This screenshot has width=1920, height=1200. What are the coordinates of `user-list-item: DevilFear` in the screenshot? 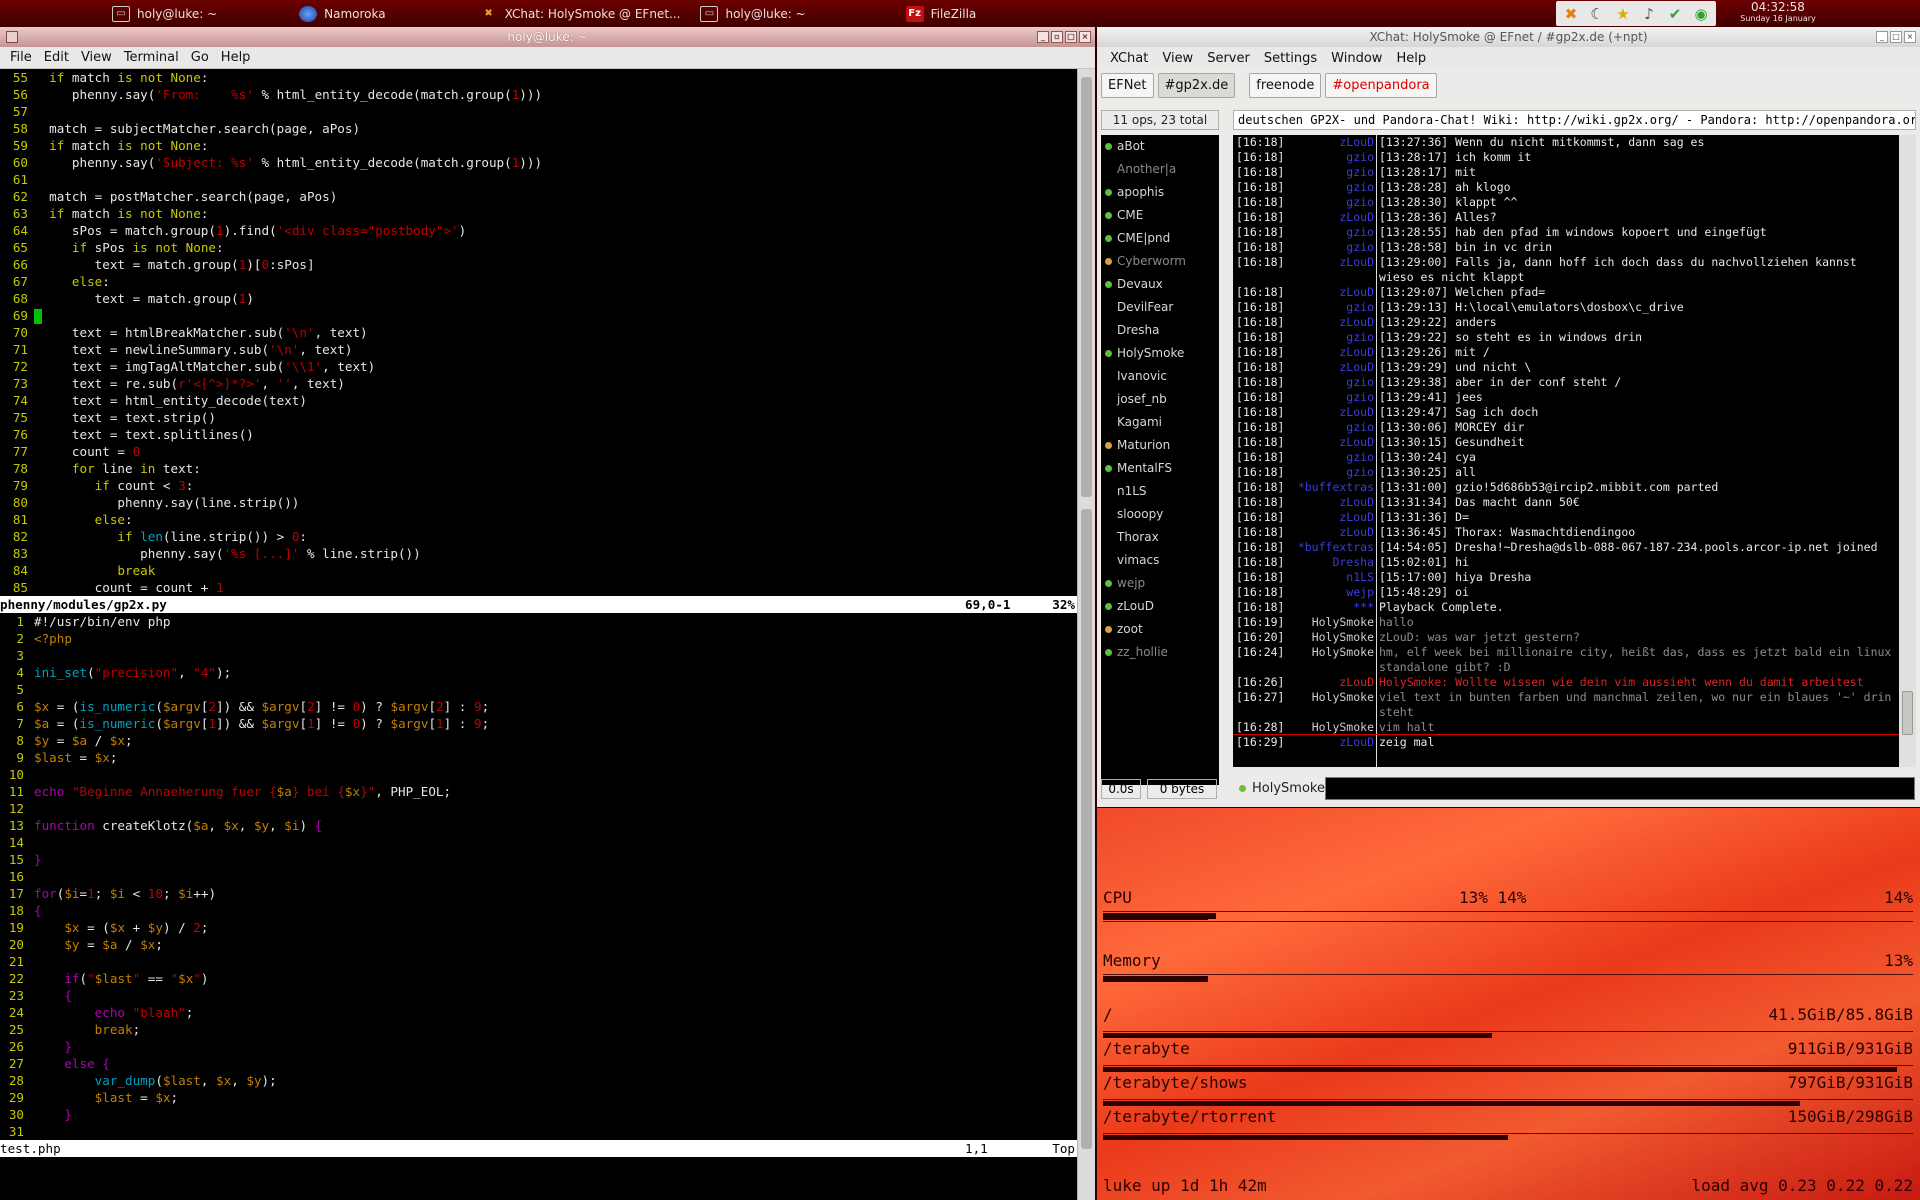 It's located at (1160, 307).